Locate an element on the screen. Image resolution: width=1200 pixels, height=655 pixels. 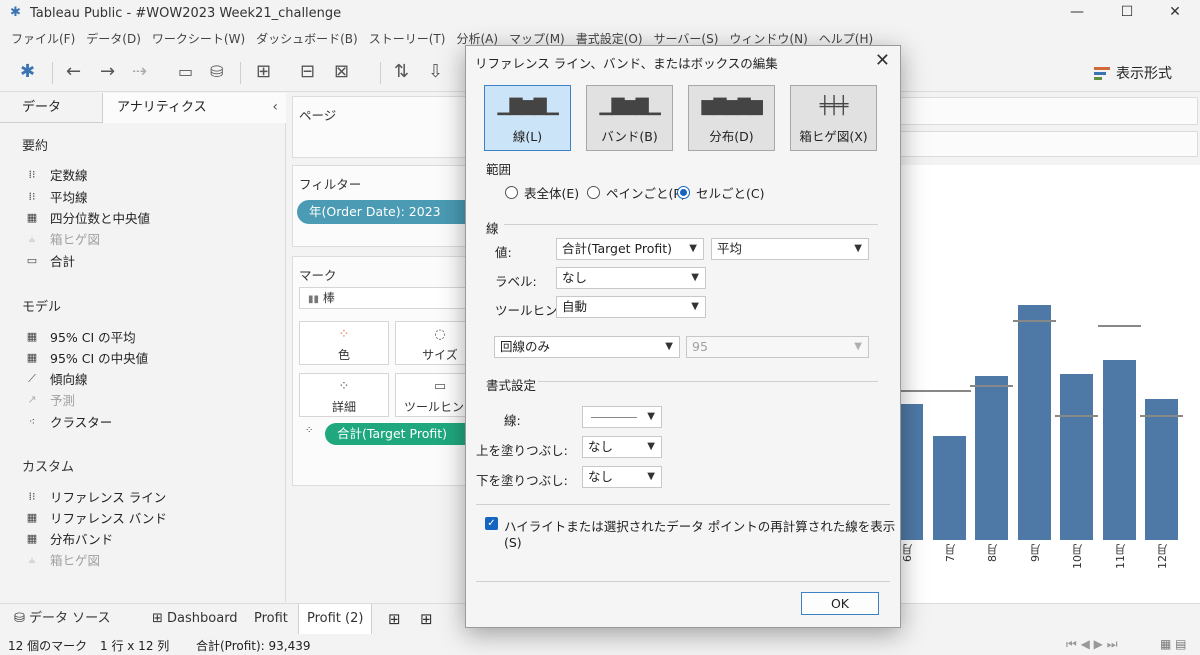
view-toggle-icon: ▦ ▤ is located at coordinates (1173, 644).